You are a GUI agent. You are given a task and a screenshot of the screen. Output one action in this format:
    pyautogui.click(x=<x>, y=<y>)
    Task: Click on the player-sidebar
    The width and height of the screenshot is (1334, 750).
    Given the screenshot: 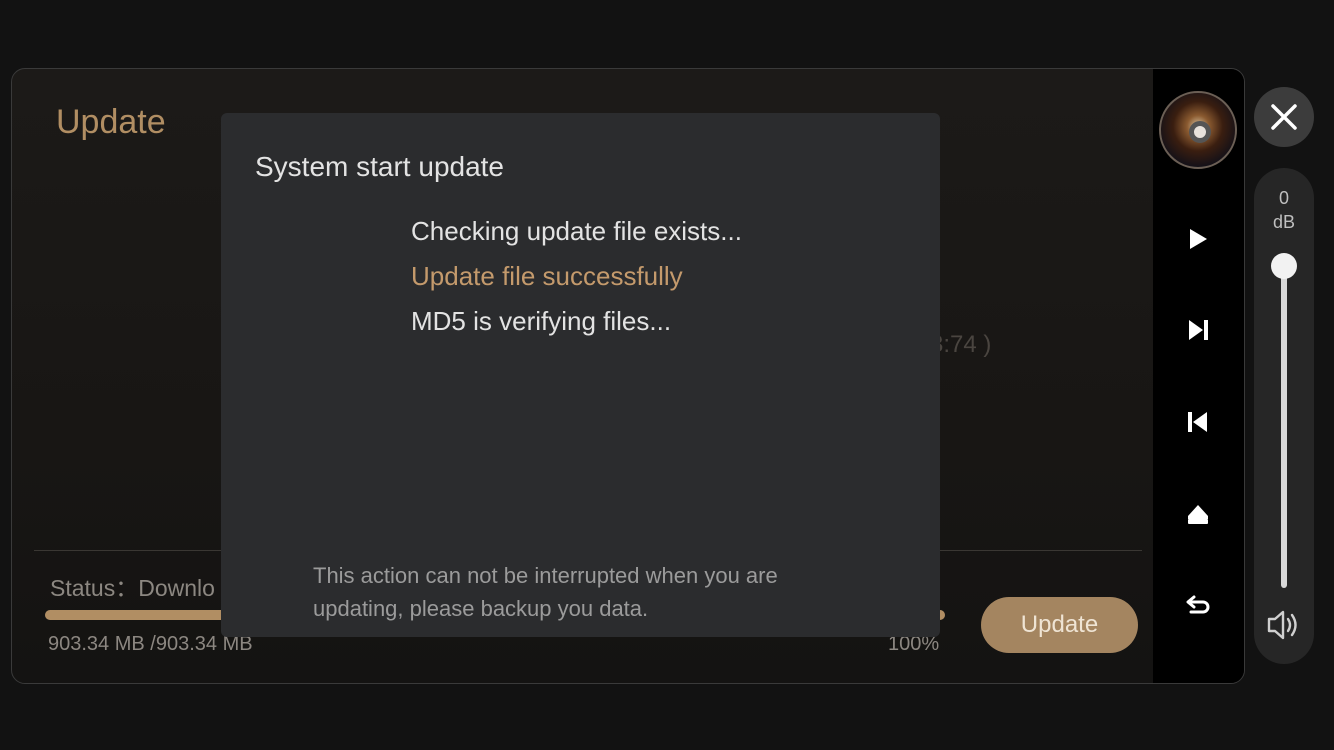 What is the action you would take?
    pyautogui.click(x=1198, y=376)
    